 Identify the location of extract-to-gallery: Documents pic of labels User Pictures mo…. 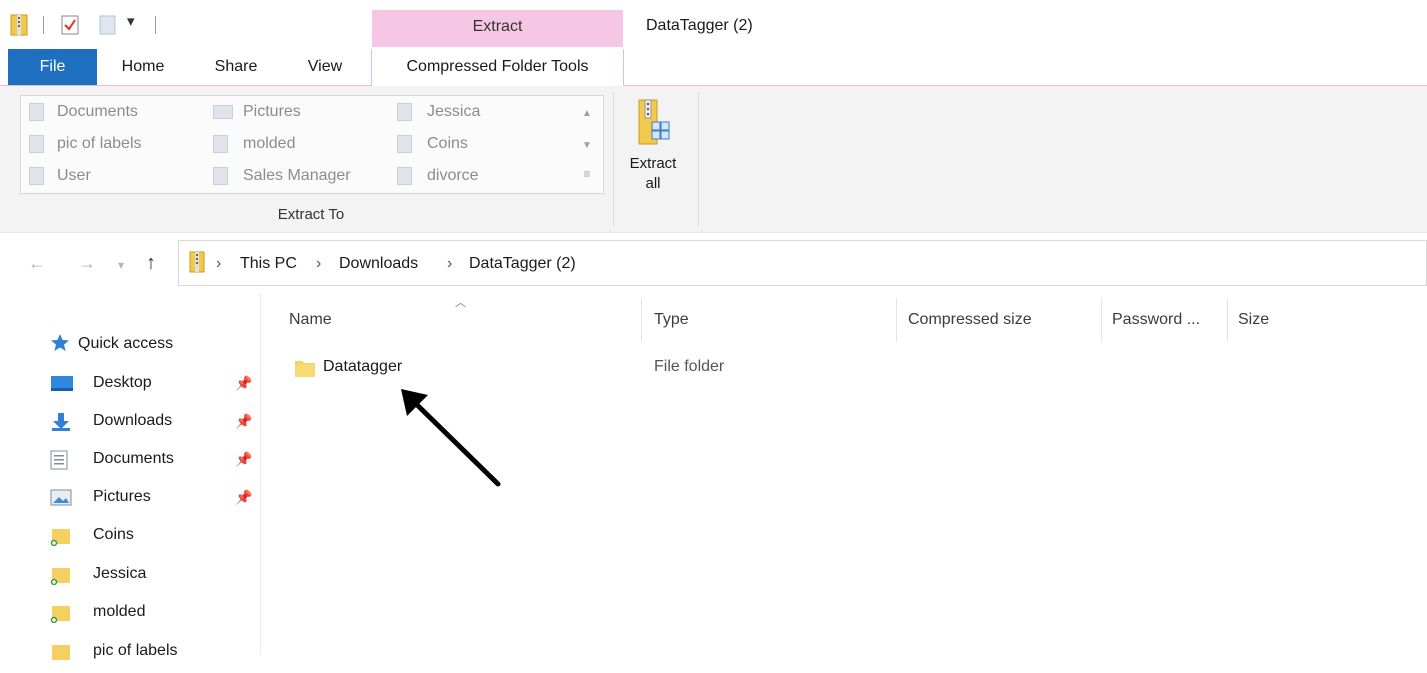
(312, 144).